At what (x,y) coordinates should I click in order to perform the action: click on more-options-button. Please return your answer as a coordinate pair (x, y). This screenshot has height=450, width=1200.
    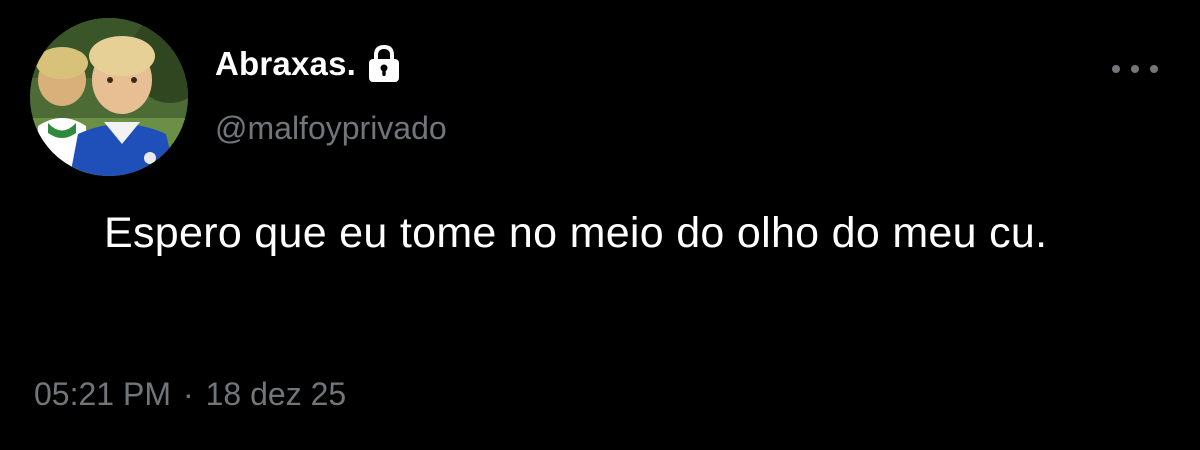
    Looking at the image, I should click on (1135, 69).